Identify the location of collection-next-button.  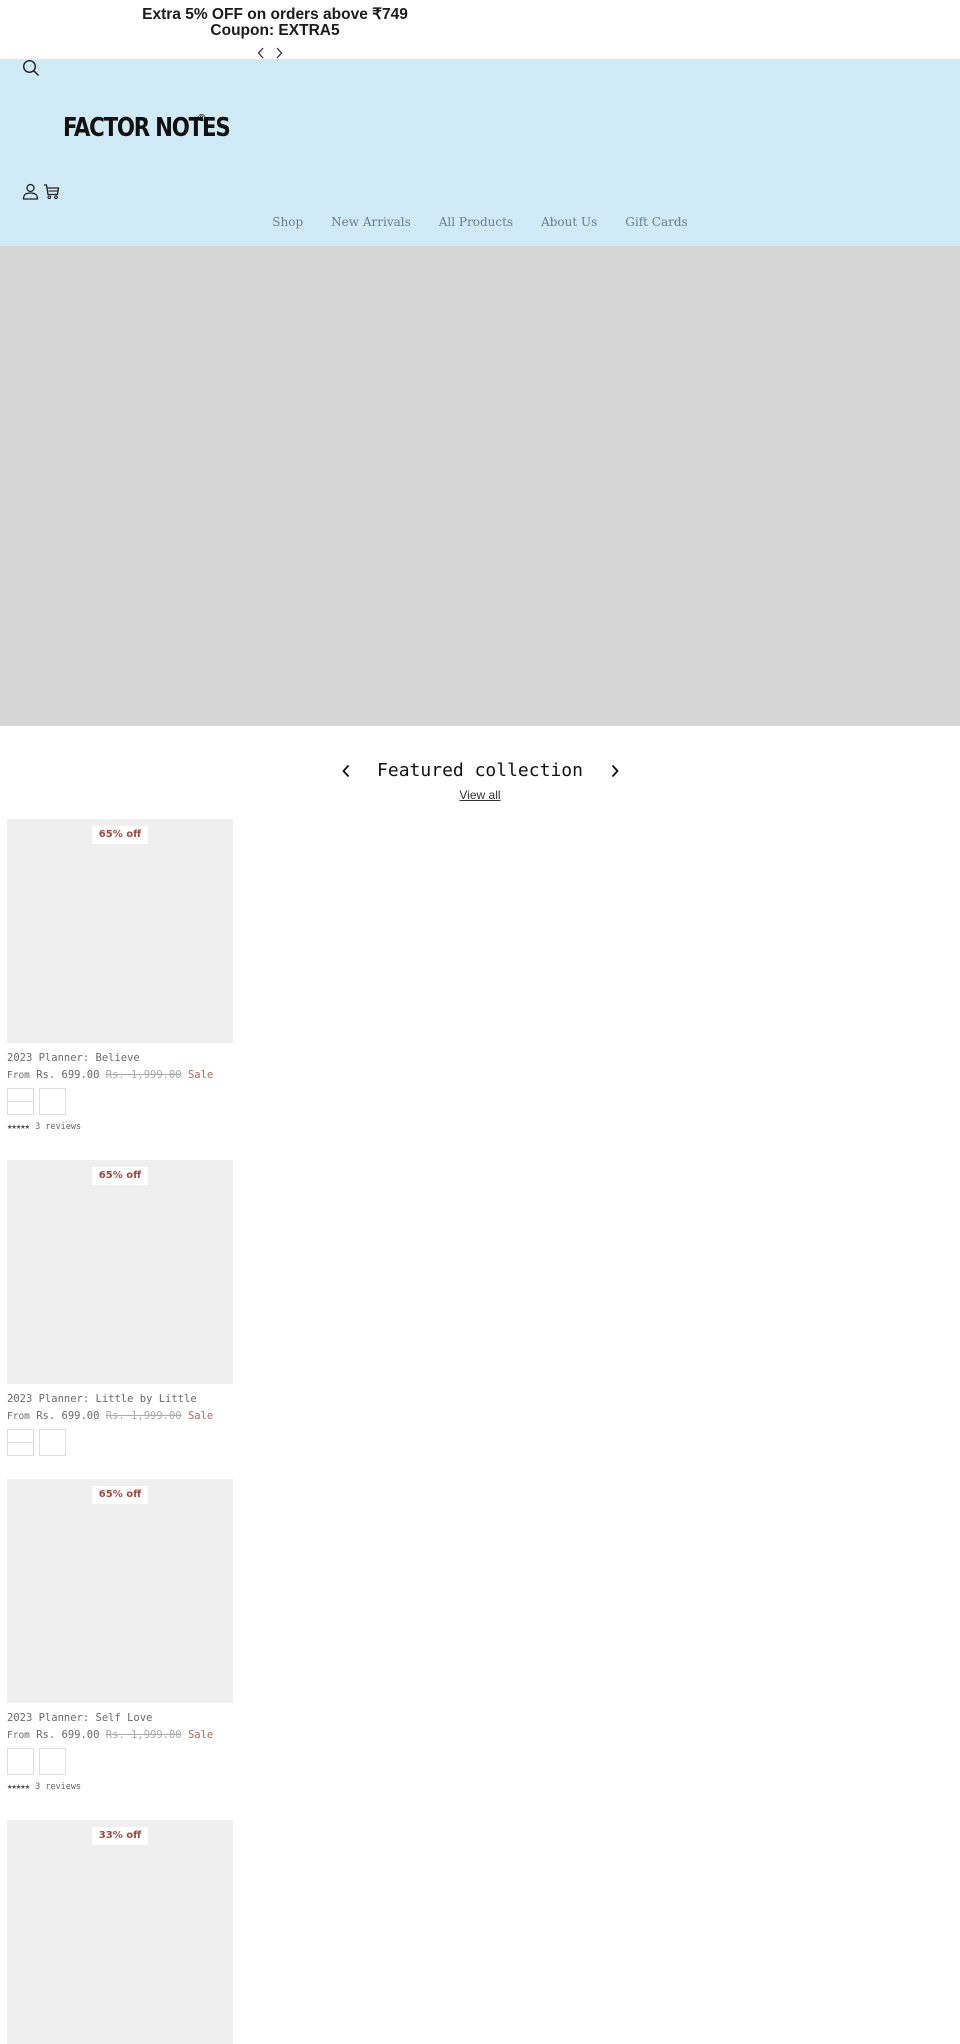
(615, 771).